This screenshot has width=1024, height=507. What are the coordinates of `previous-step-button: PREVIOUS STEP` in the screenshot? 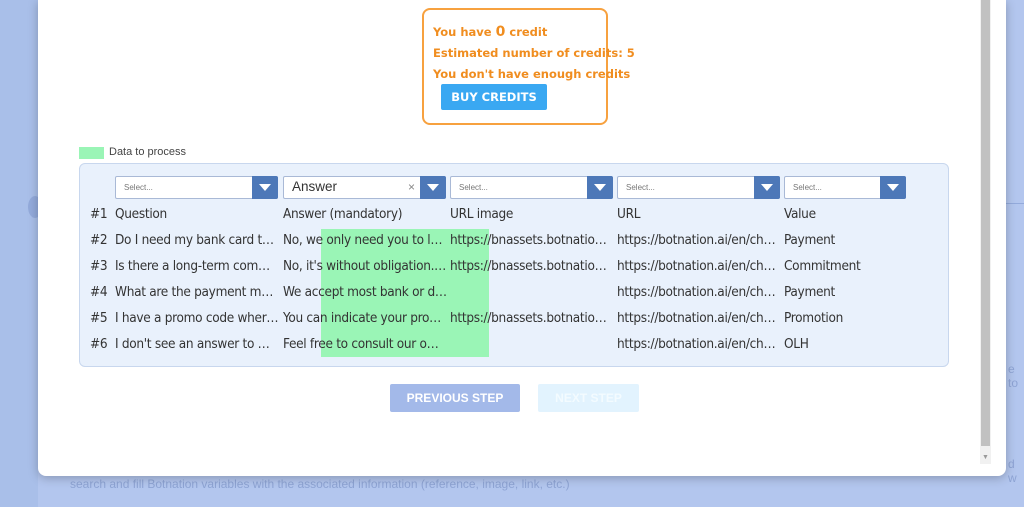 It's located at (455, 398).